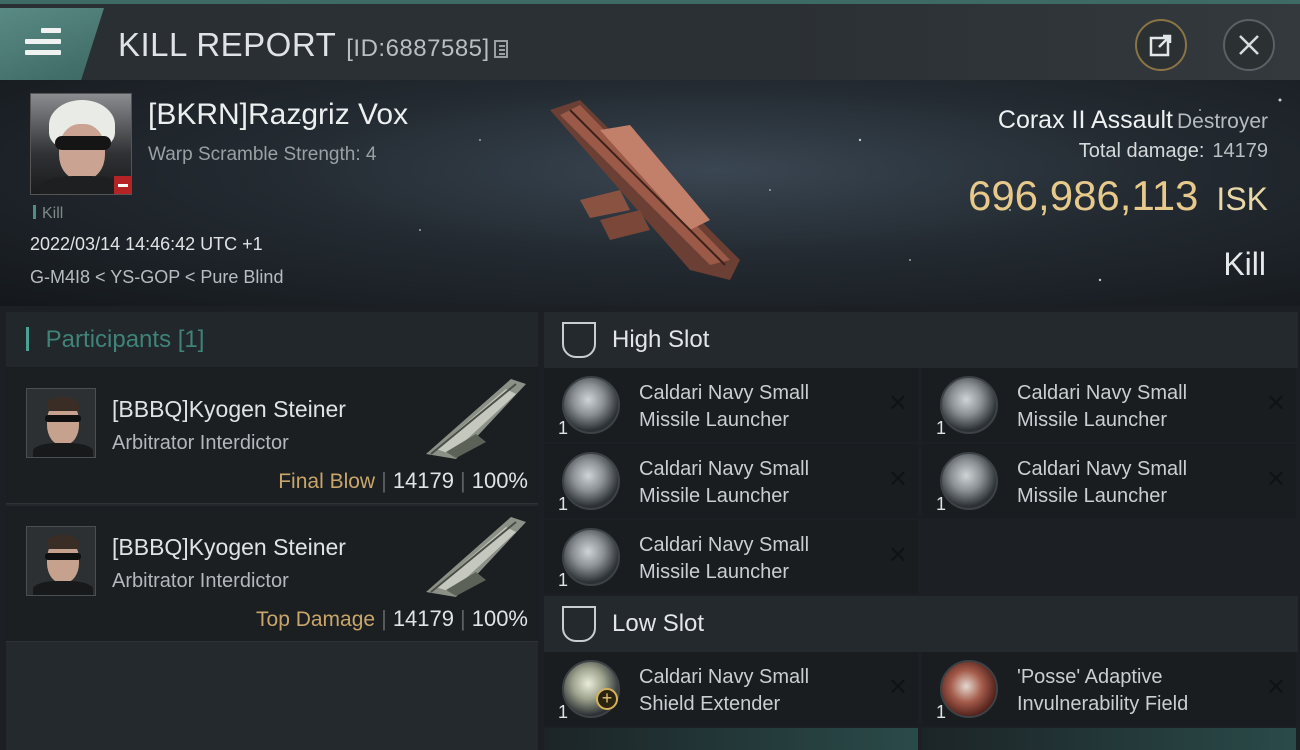 Image resolution: width=1300 pixels, height=750 pixels. What do you see at coordinates (156, 277) in the screenshot?
I see `kill-location: G-M4I8 < YS-GOP < Pure Blind` at bounding box center [156, 277].